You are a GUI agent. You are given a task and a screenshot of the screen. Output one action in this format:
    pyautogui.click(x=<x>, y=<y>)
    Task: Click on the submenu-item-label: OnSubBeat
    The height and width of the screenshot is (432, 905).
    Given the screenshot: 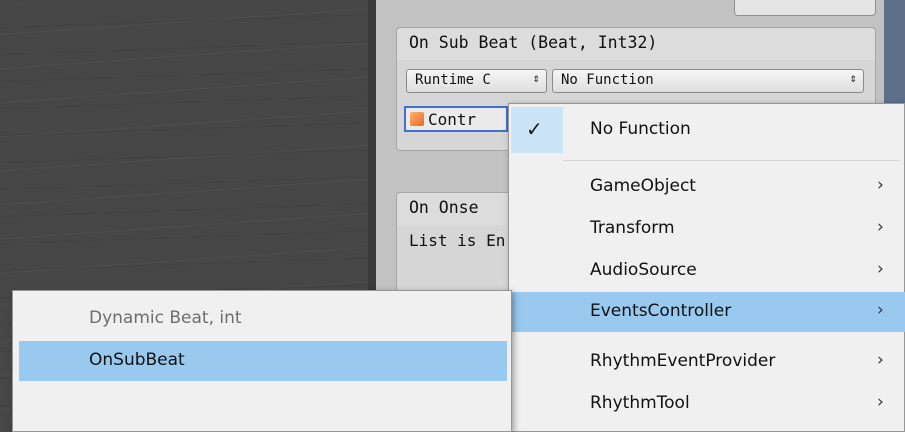 What is the action you would take?
    pyautogui.click(x=137, y=360)
    